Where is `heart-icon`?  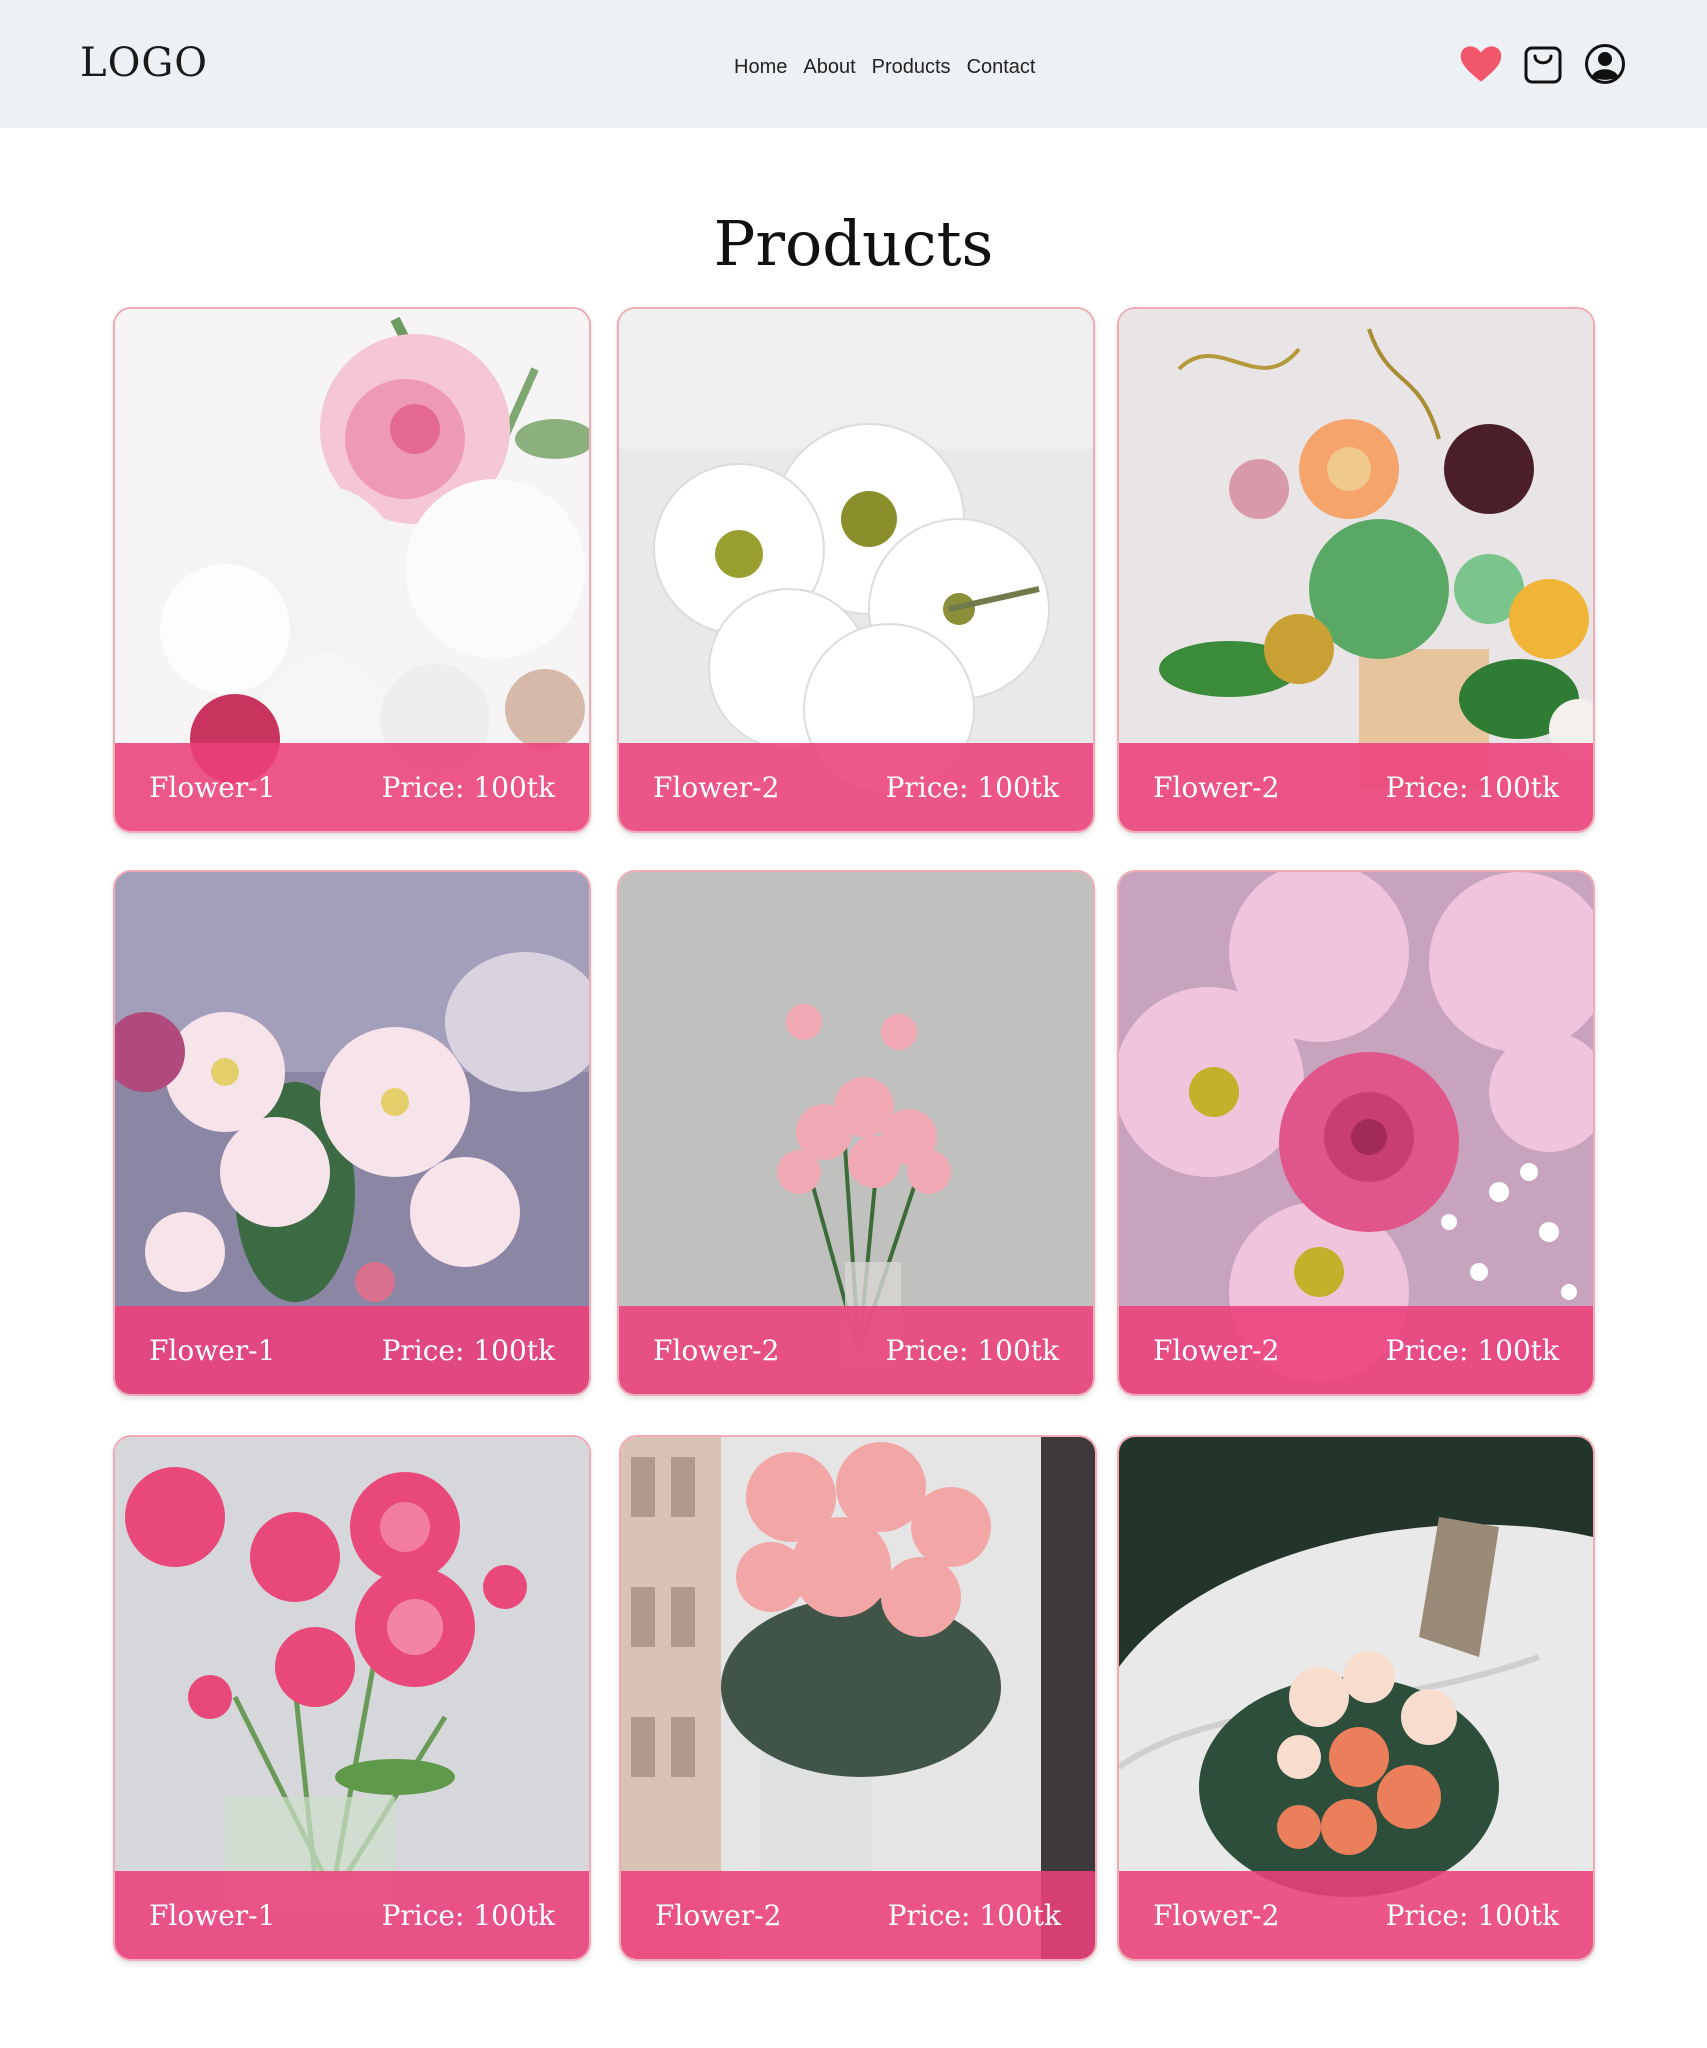
heart-icon is located at coordinates (1481, 64).